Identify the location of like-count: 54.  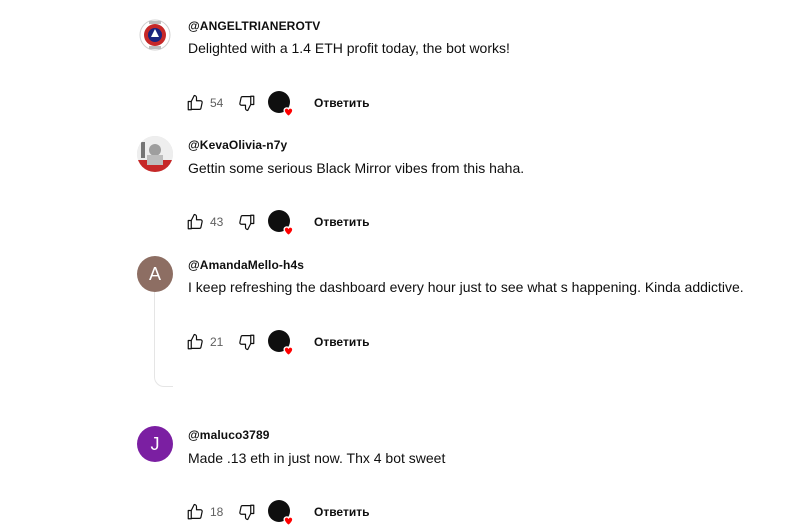
(217, 103).